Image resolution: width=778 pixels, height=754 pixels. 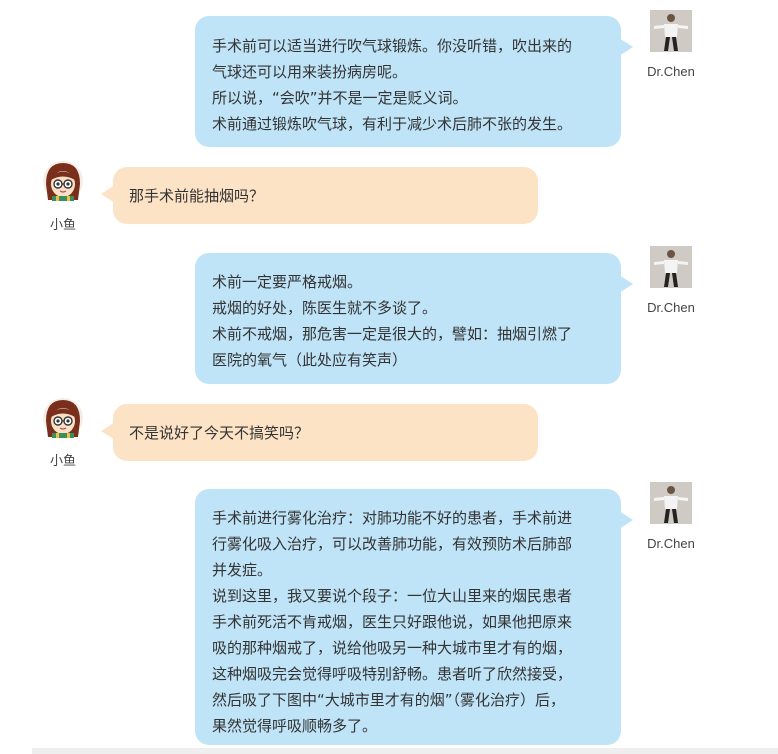 I want to click on patient-message-bubble: 那手术前能抽烟吗？, so click(x=319, y=195).